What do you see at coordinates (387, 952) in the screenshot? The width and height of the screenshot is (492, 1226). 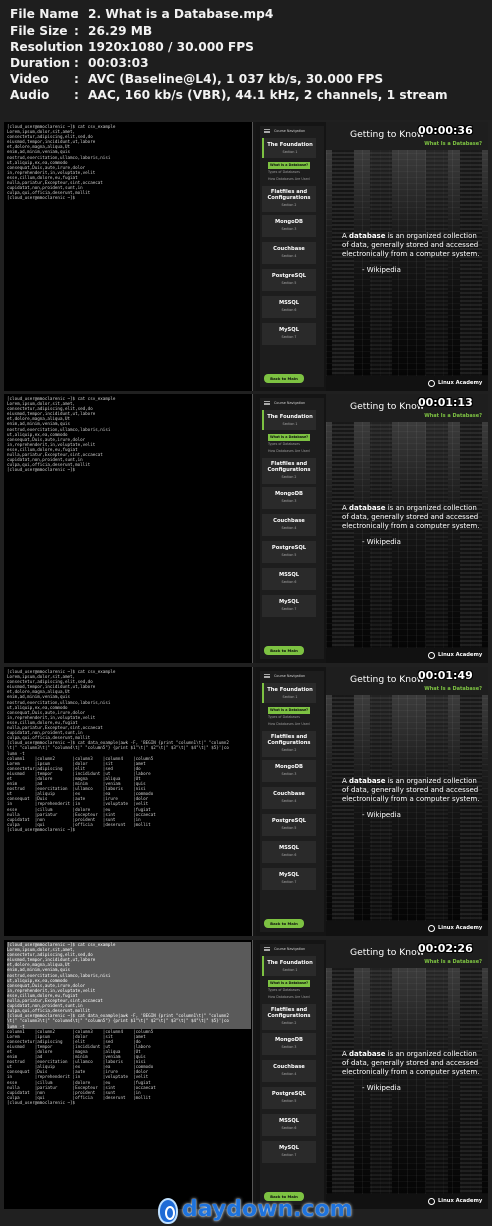 I see `slide-title: Getting to Know` at bounding box center [387, 952].